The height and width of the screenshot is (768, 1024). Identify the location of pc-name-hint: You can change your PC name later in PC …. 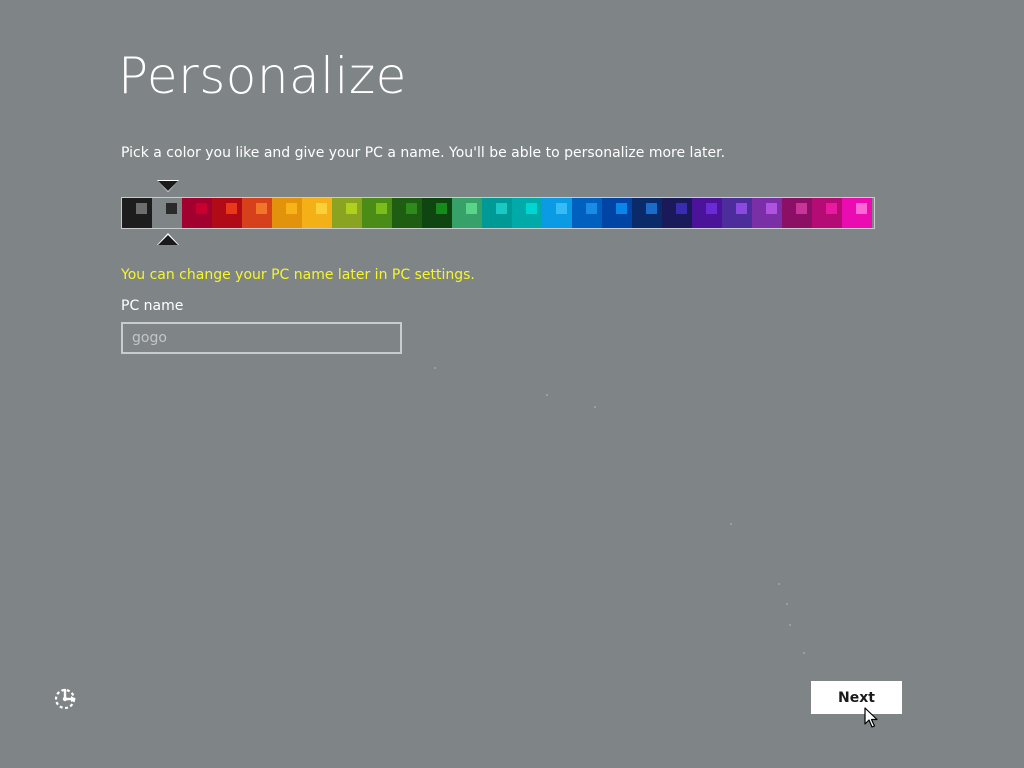
(298, 275).